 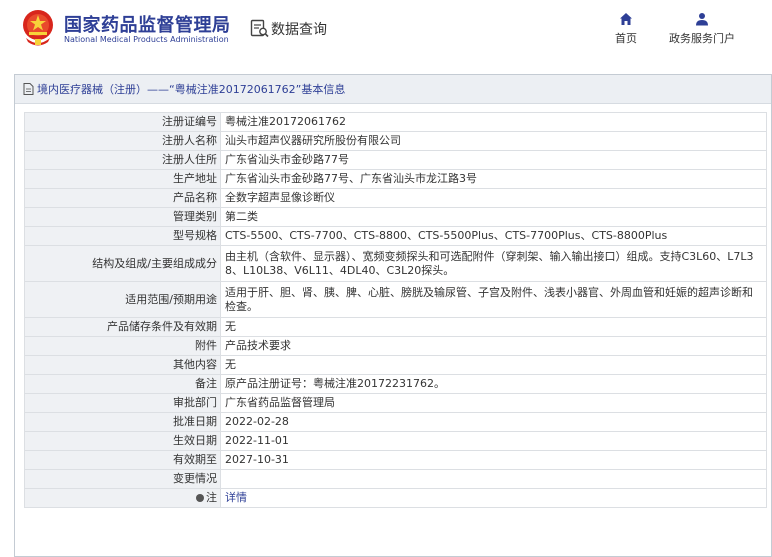 What do you see at coordinates (122, 365) in the screenshot?
I see `field-label: 其他内容` at bounding box center [122, 365].